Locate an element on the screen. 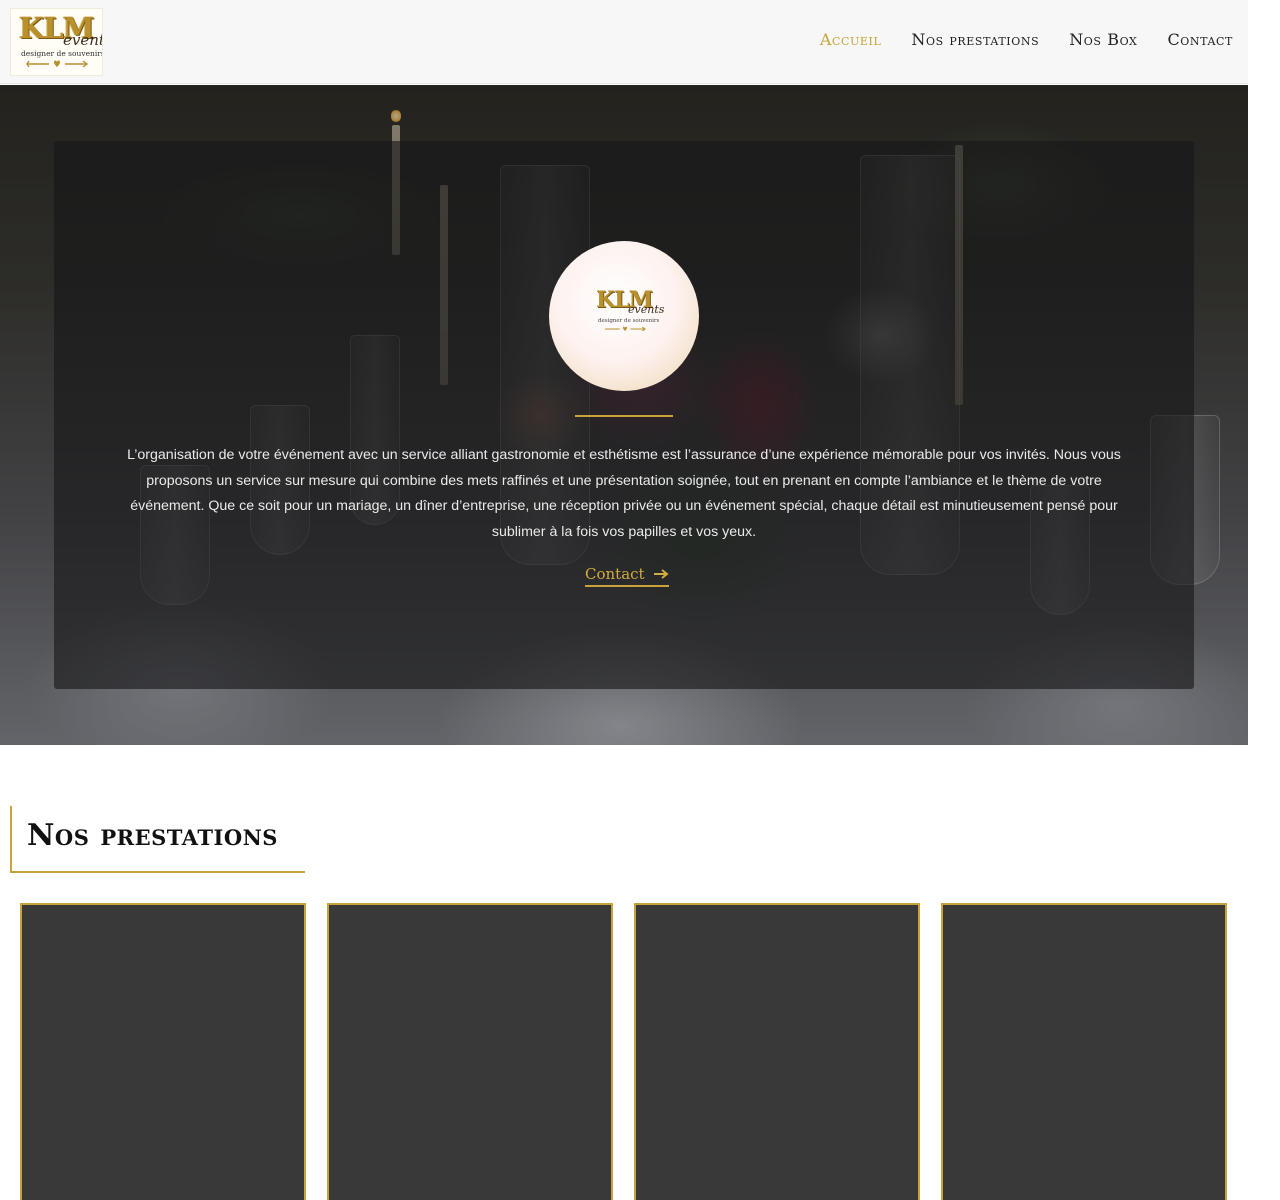 The image size is (1280, 1200). hero-contact-label: Contact is located at coordinates (615, 574).